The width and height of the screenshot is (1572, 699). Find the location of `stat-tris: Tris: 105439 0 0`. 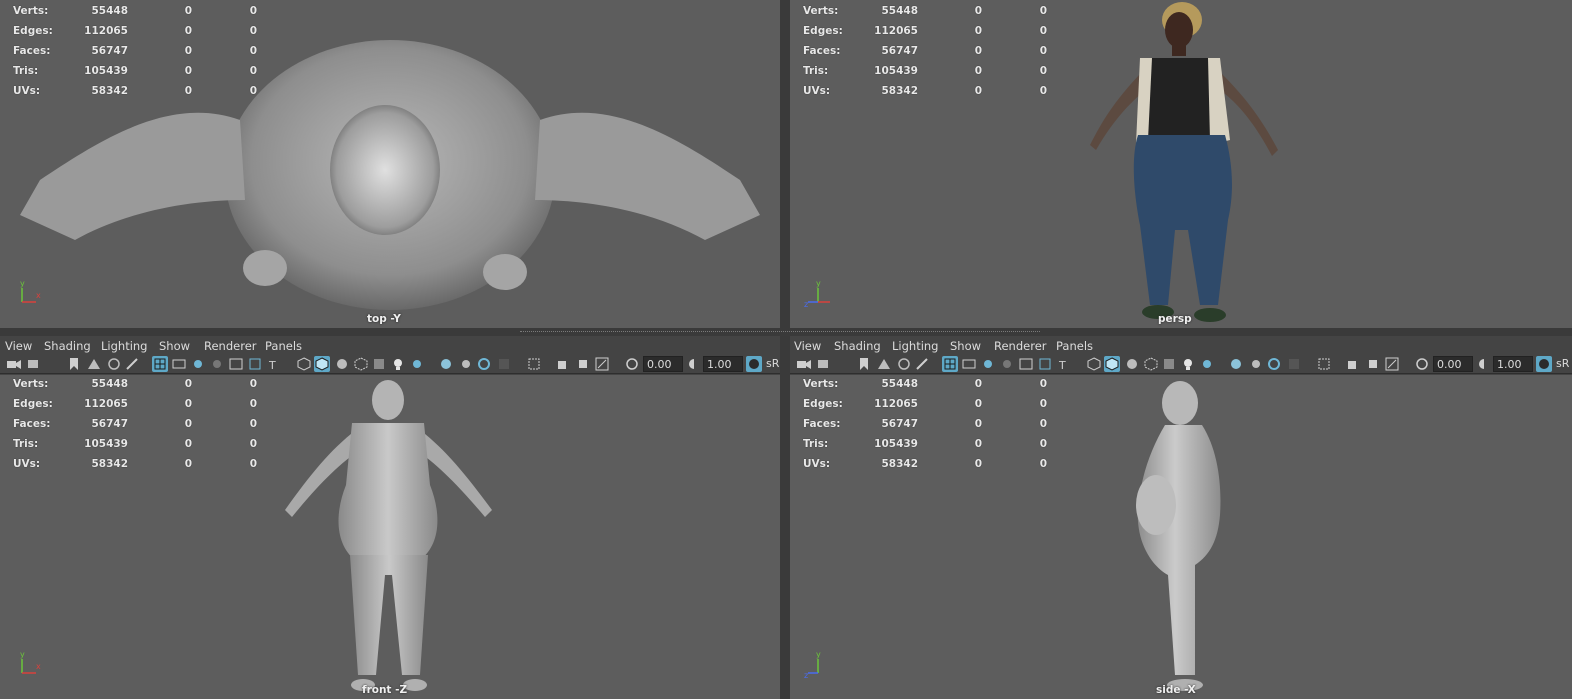

stat-tris: Tris: 105439 0 0 is located at coordinates (135, 444).